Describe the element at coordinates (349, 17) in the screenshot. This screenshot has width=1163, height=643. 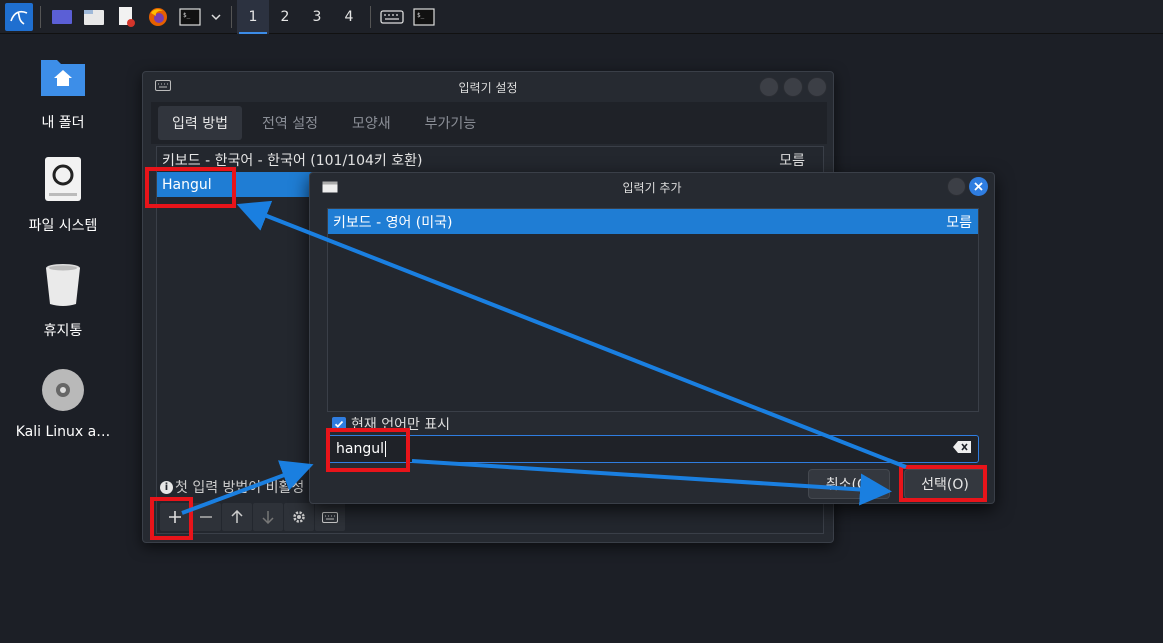
I see `workspace-4: 4` at that location.